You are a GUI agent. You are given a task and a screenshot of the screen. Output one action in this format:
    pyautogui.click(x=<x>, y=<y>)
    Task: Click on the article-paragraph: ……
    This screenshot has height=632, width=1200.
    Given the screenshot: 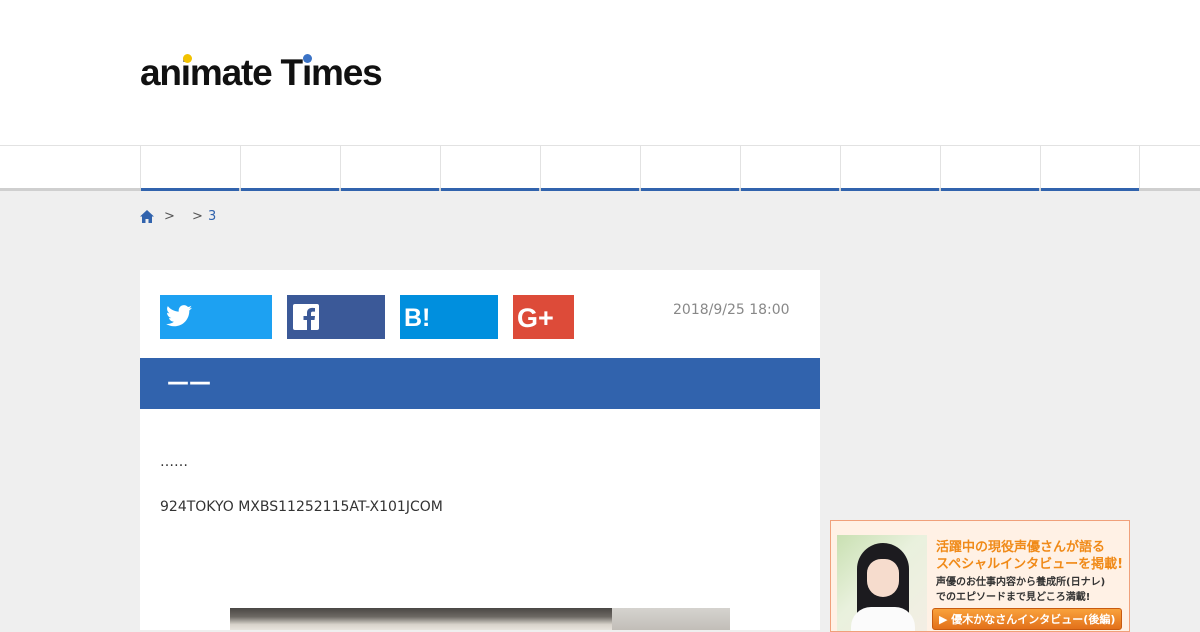 What is the action you would take?
    pyautogui.click(x=174, y=462)
    